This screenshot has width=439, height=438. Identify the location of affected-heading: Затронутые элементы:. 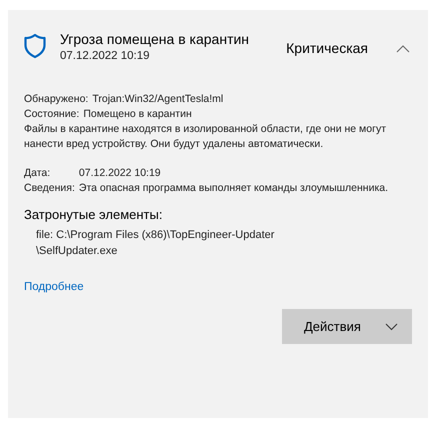
(94, 215).